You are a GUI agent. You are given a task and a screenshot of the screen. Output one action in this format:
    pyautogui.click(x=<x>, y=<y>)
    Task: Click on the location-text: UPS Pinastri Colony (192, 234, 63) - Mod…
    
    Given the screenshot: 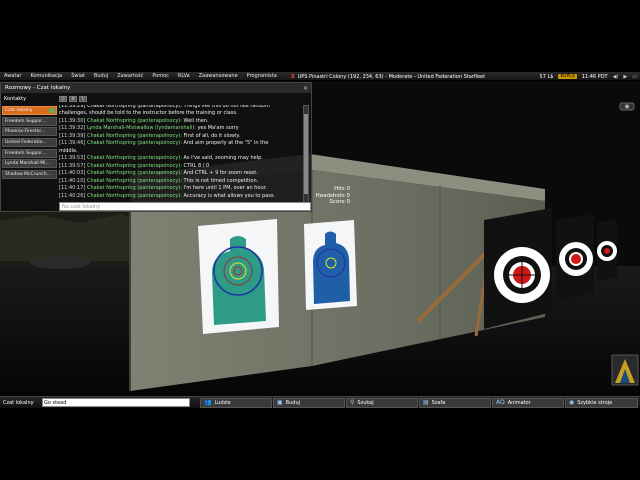 What is the action you would take?
    pyautogui.click(x=391, y=76)
    